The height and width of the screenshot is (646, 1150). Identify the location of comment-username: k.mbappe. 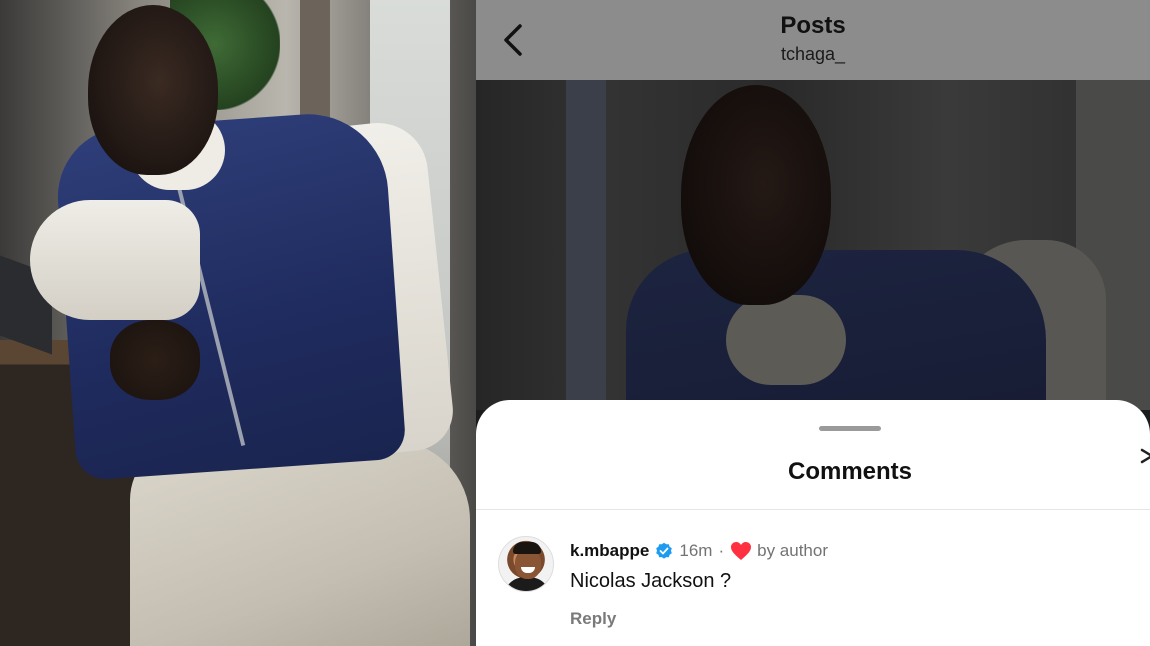
(609, 551).